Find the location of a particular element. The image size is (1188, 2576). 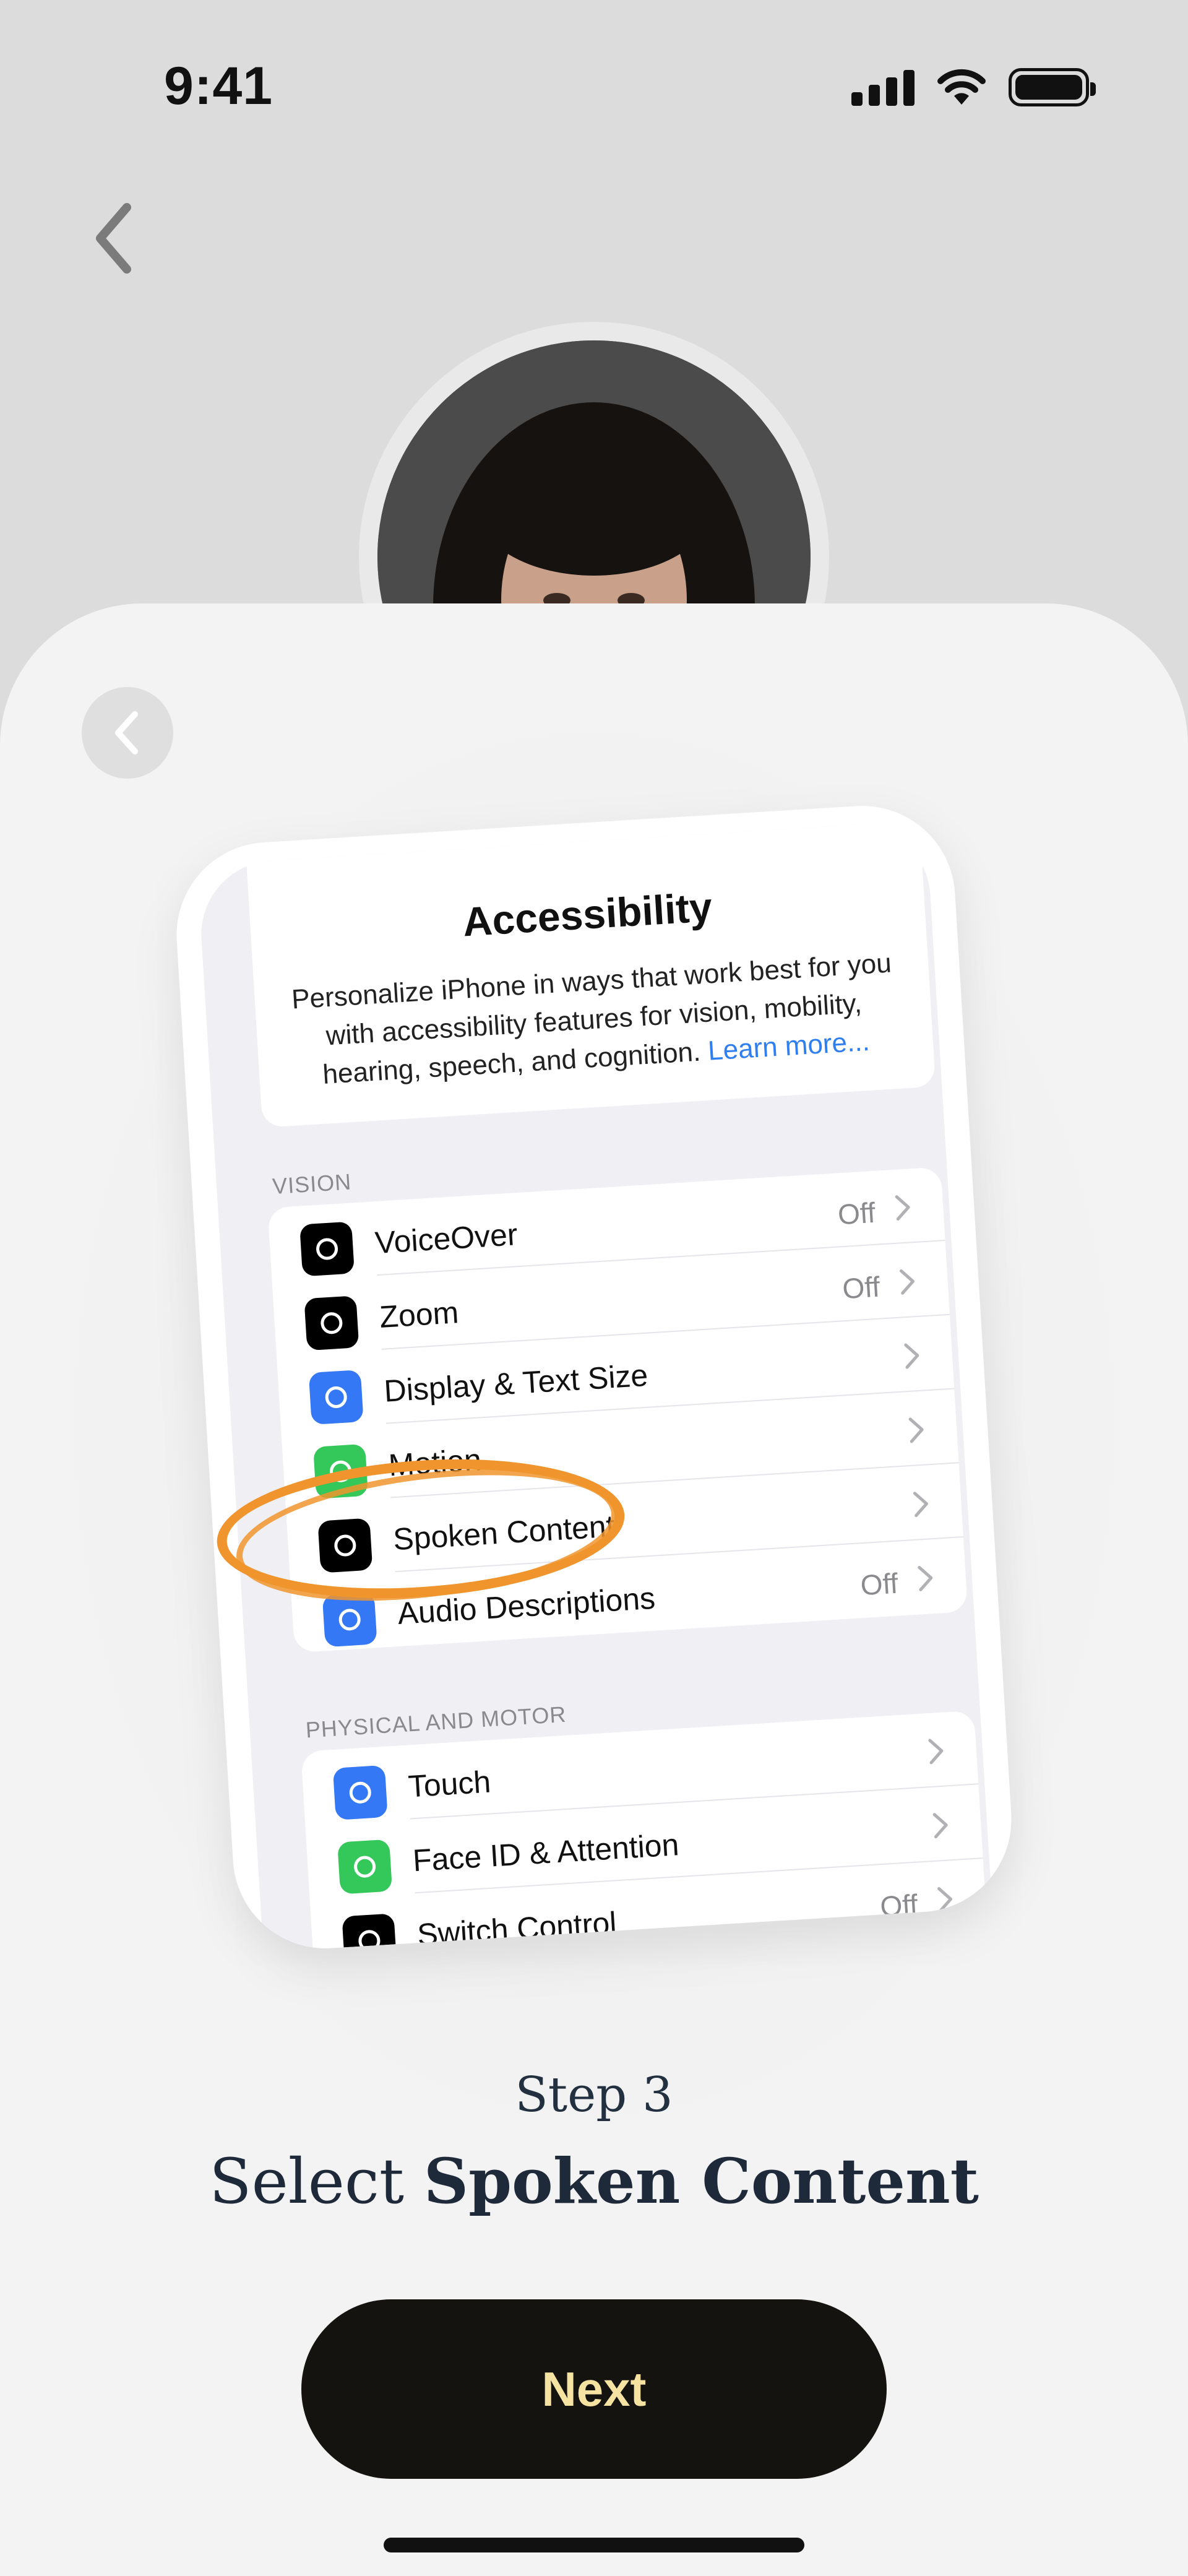

accessibility-title: Accessibility is located at coordinates (587, 914).